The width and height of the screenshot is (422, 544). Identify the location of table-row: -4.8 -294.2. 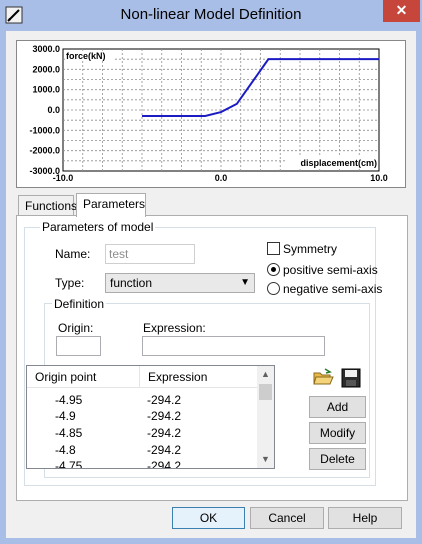
(142, 450).